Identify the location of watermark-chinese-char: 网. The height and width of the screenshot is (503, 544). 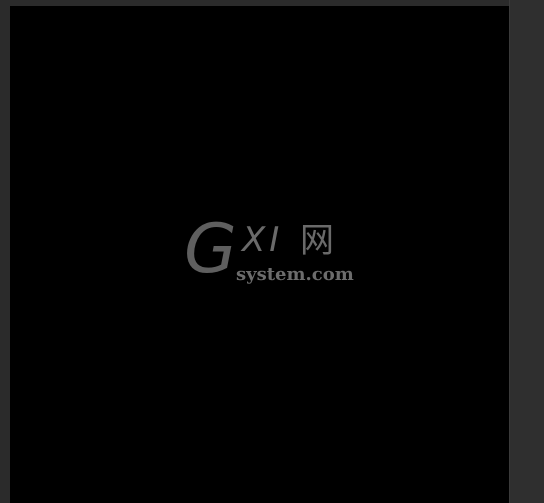
(317, 241).